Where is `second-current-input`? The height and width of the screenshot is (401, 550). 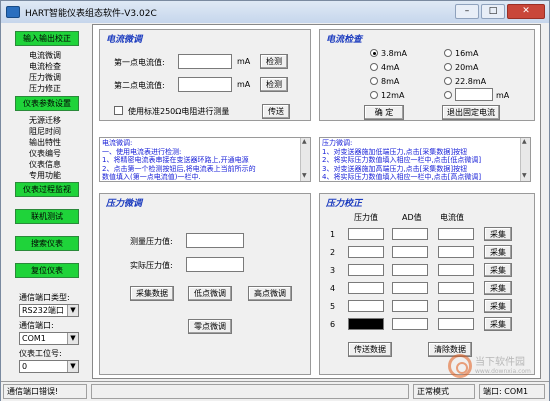
second-current-input is located at coordinates (205, 84).